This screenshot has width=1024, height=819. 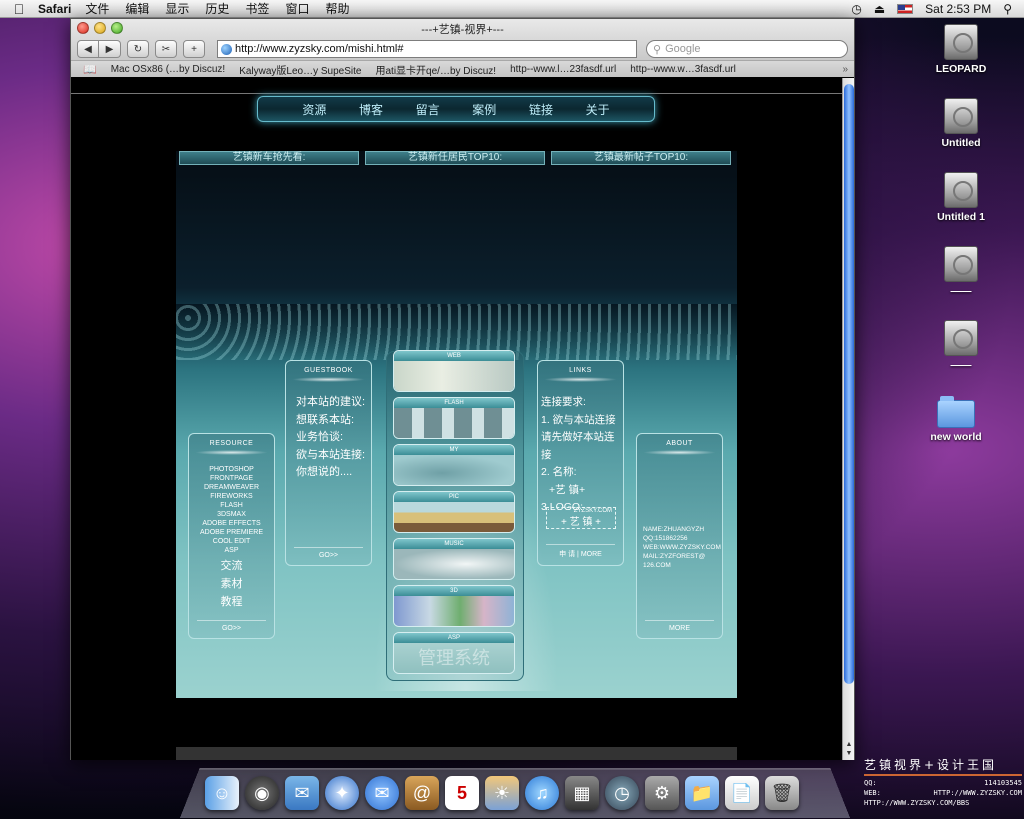 What do you see at coordinates (177, 8) in the screenshot?
I see `menu-view: 显示` at bounding box center [177, 8].